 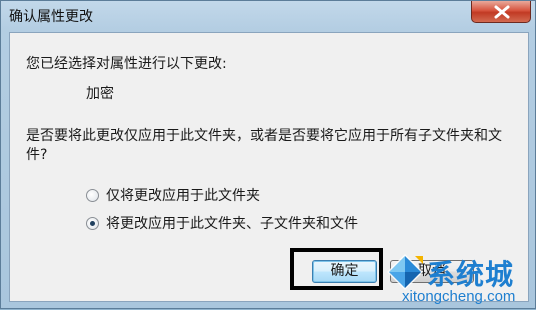 What do you see at coordinates (471, 274) in the screenshot?
I see `watermark-brand: 系统城` at bounding box center [471, 274].